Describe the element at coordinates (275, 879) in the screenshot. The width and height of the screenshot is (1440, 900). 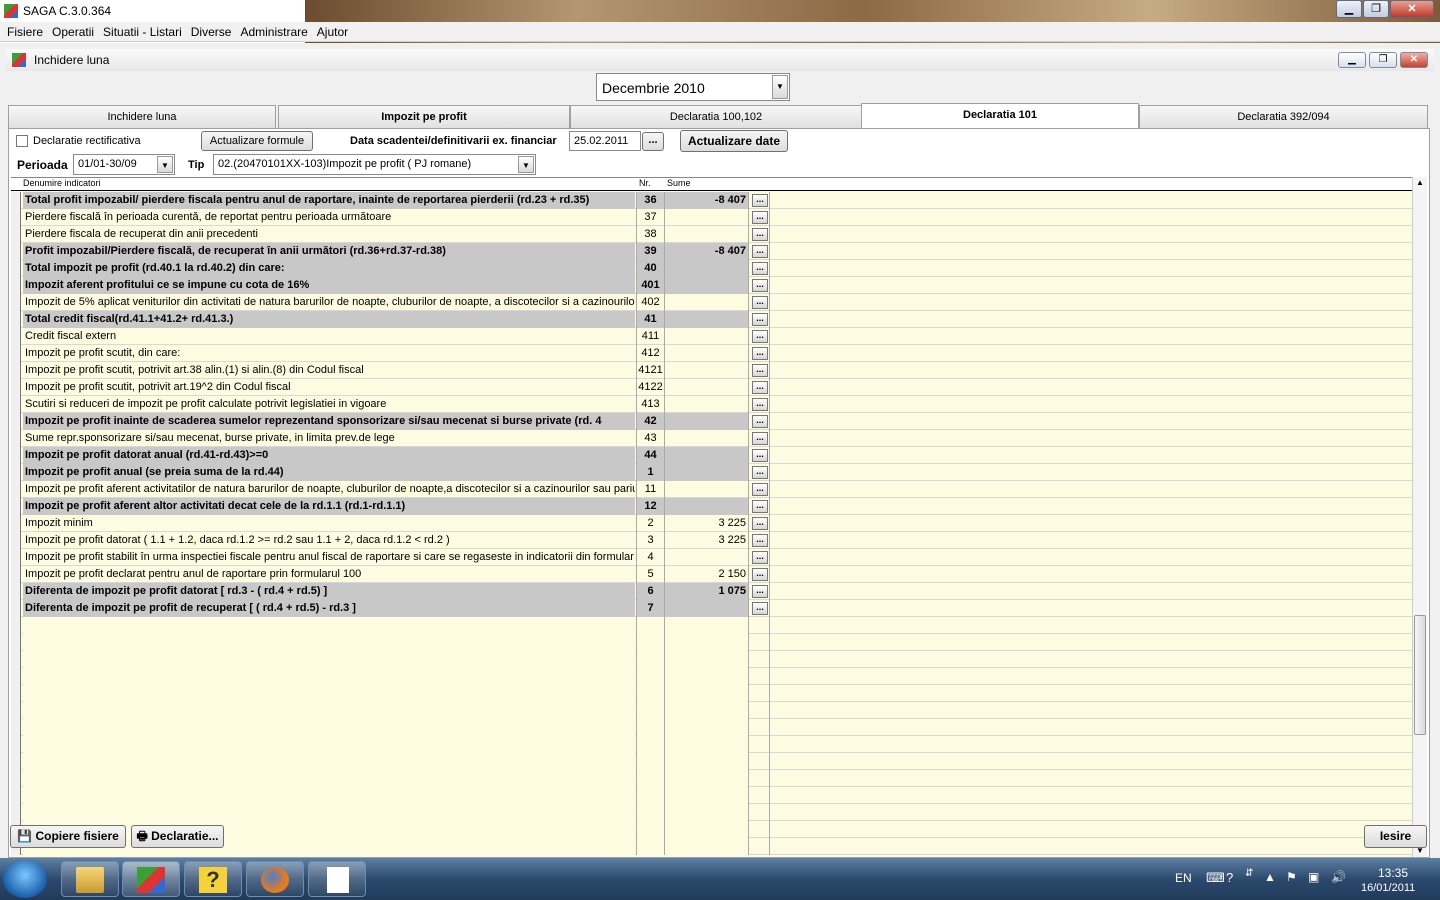
I see `taskbar-firefox` at that location.